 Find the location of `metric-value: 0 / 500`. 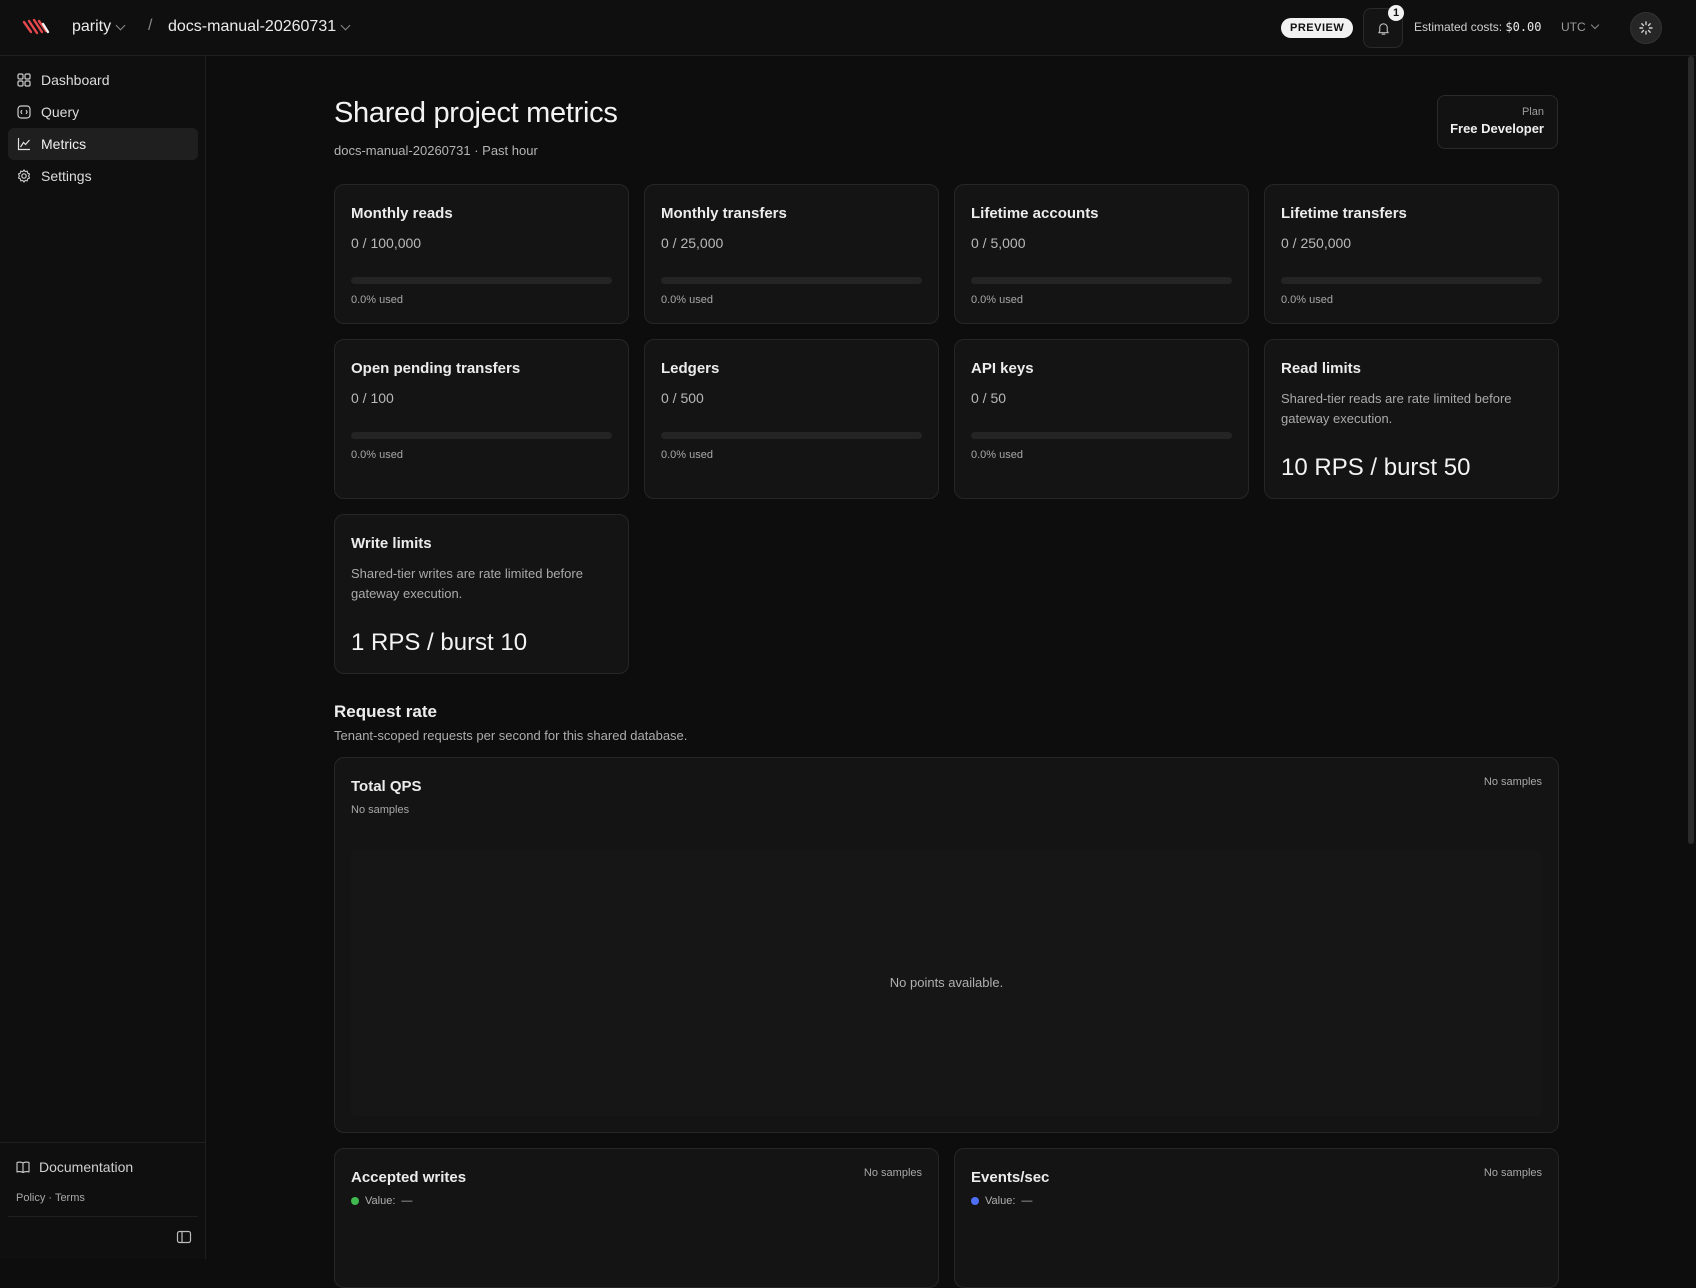

metric-value: 0 / 500 is located at coordinates (682, 398).